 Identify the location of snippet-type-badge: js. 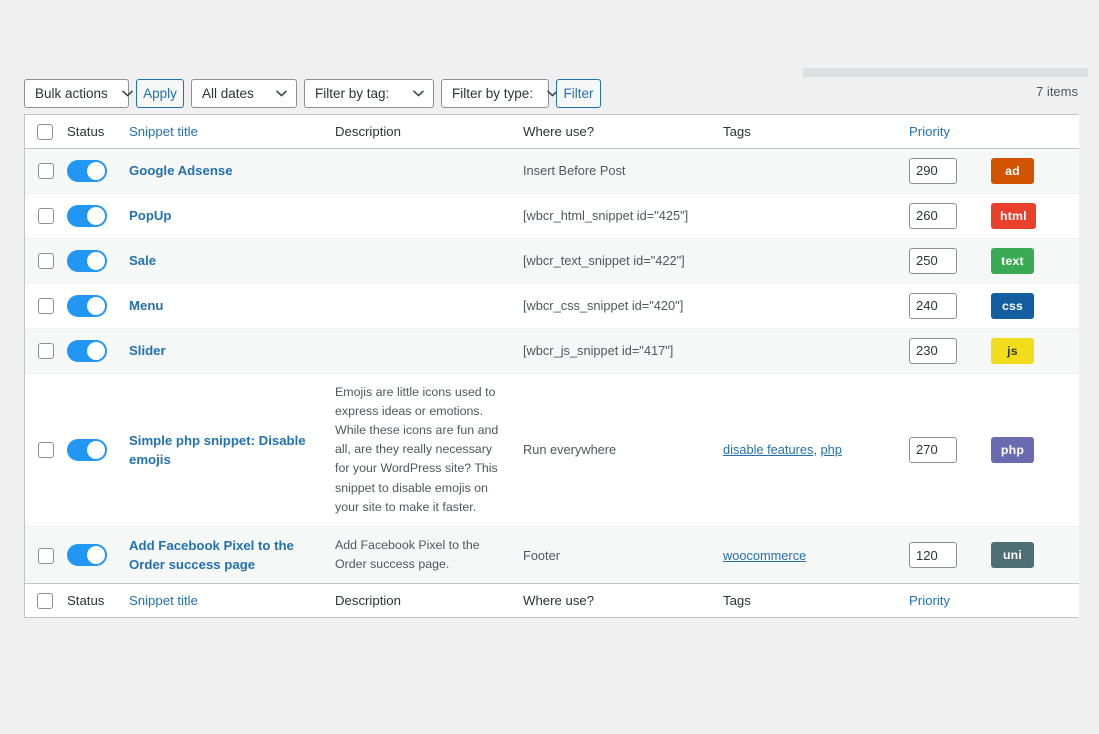
(1012, 350).